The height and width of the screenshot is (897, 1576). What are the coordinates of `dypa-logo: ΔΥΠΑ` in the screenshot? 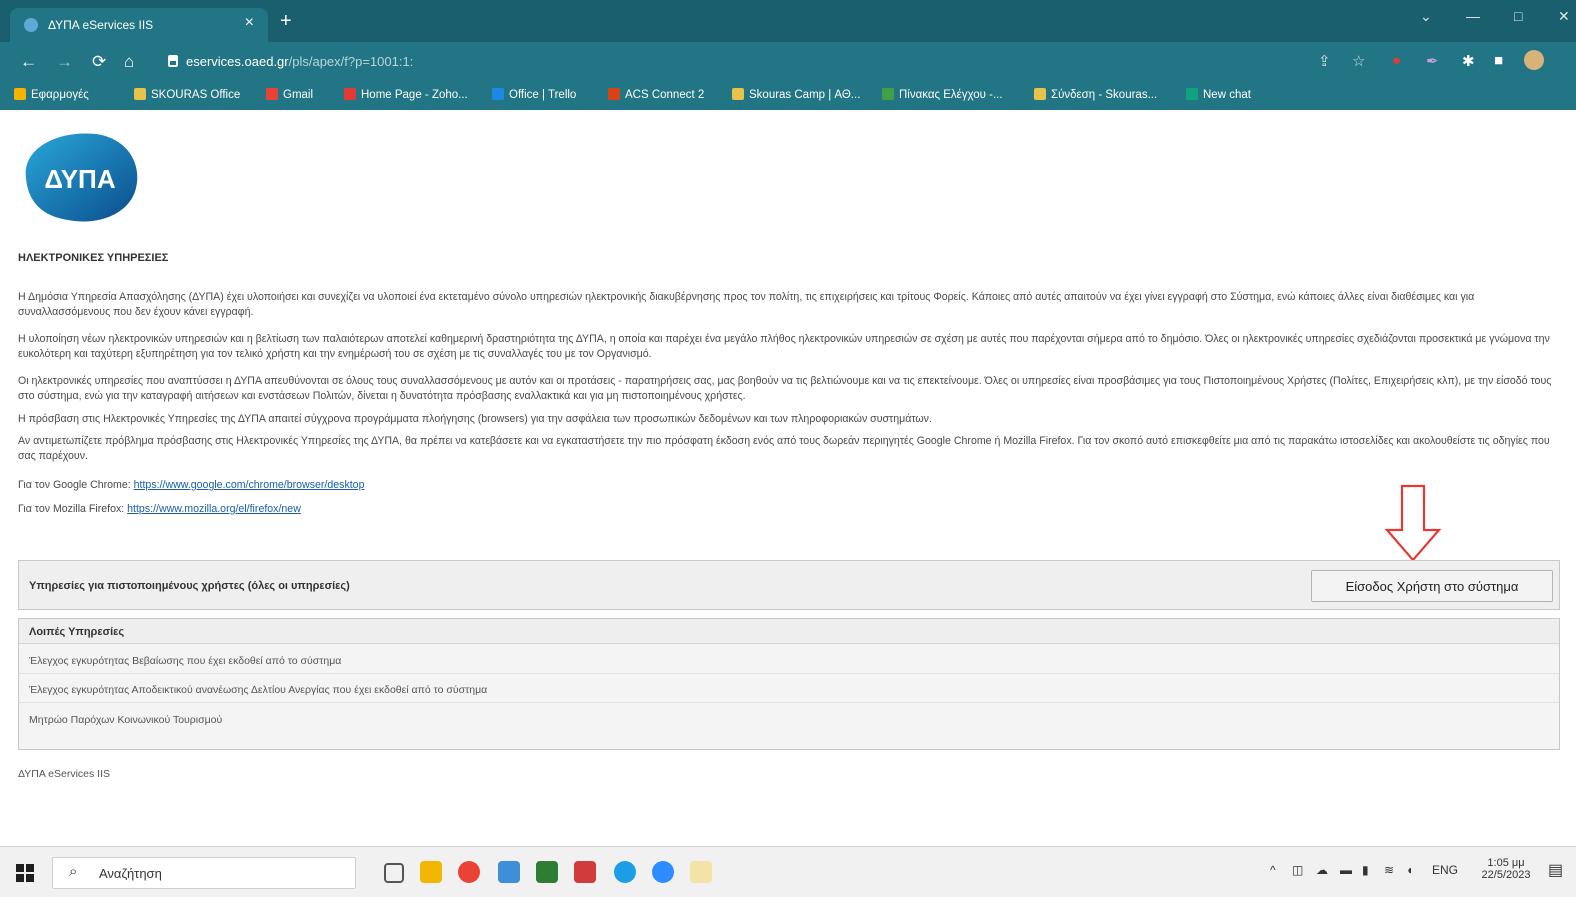 It's located at (81, 177).